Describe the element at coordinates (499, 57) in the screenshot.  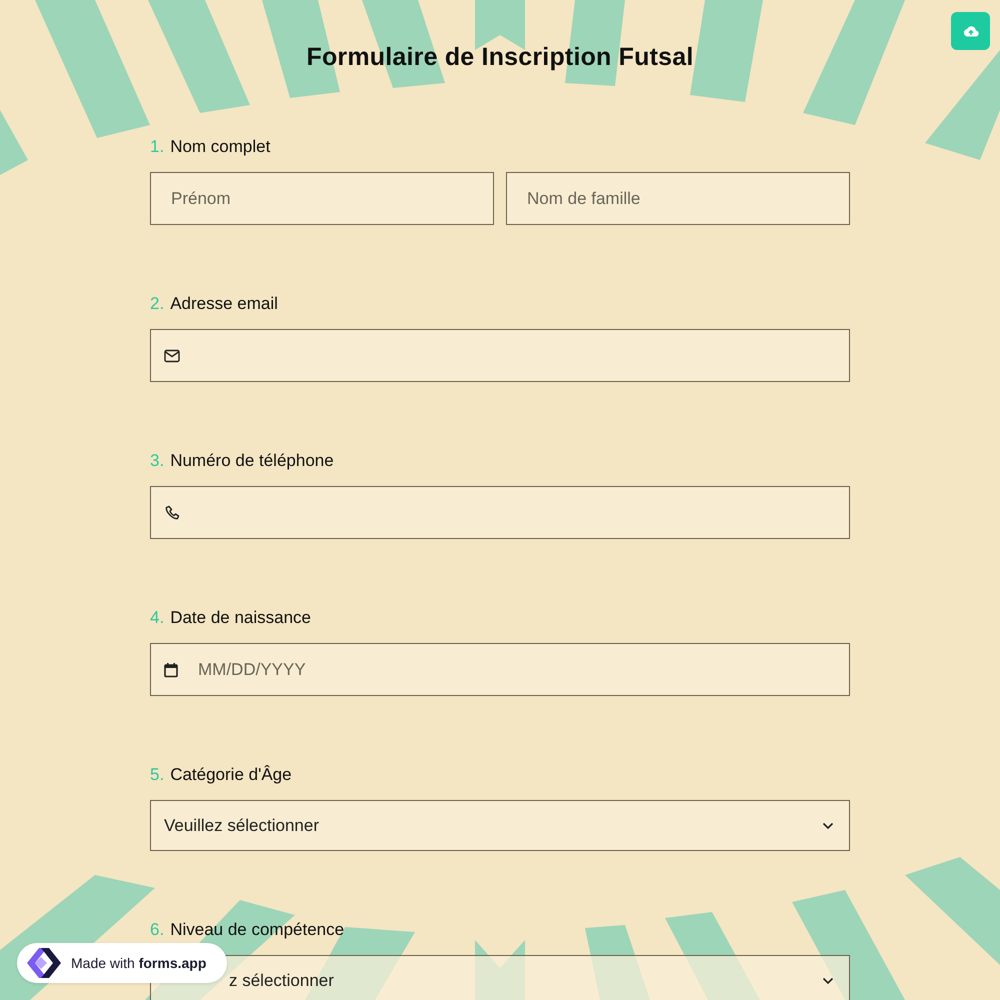
I see `form-title: Formulaire de Inscription Futsal` at that location.